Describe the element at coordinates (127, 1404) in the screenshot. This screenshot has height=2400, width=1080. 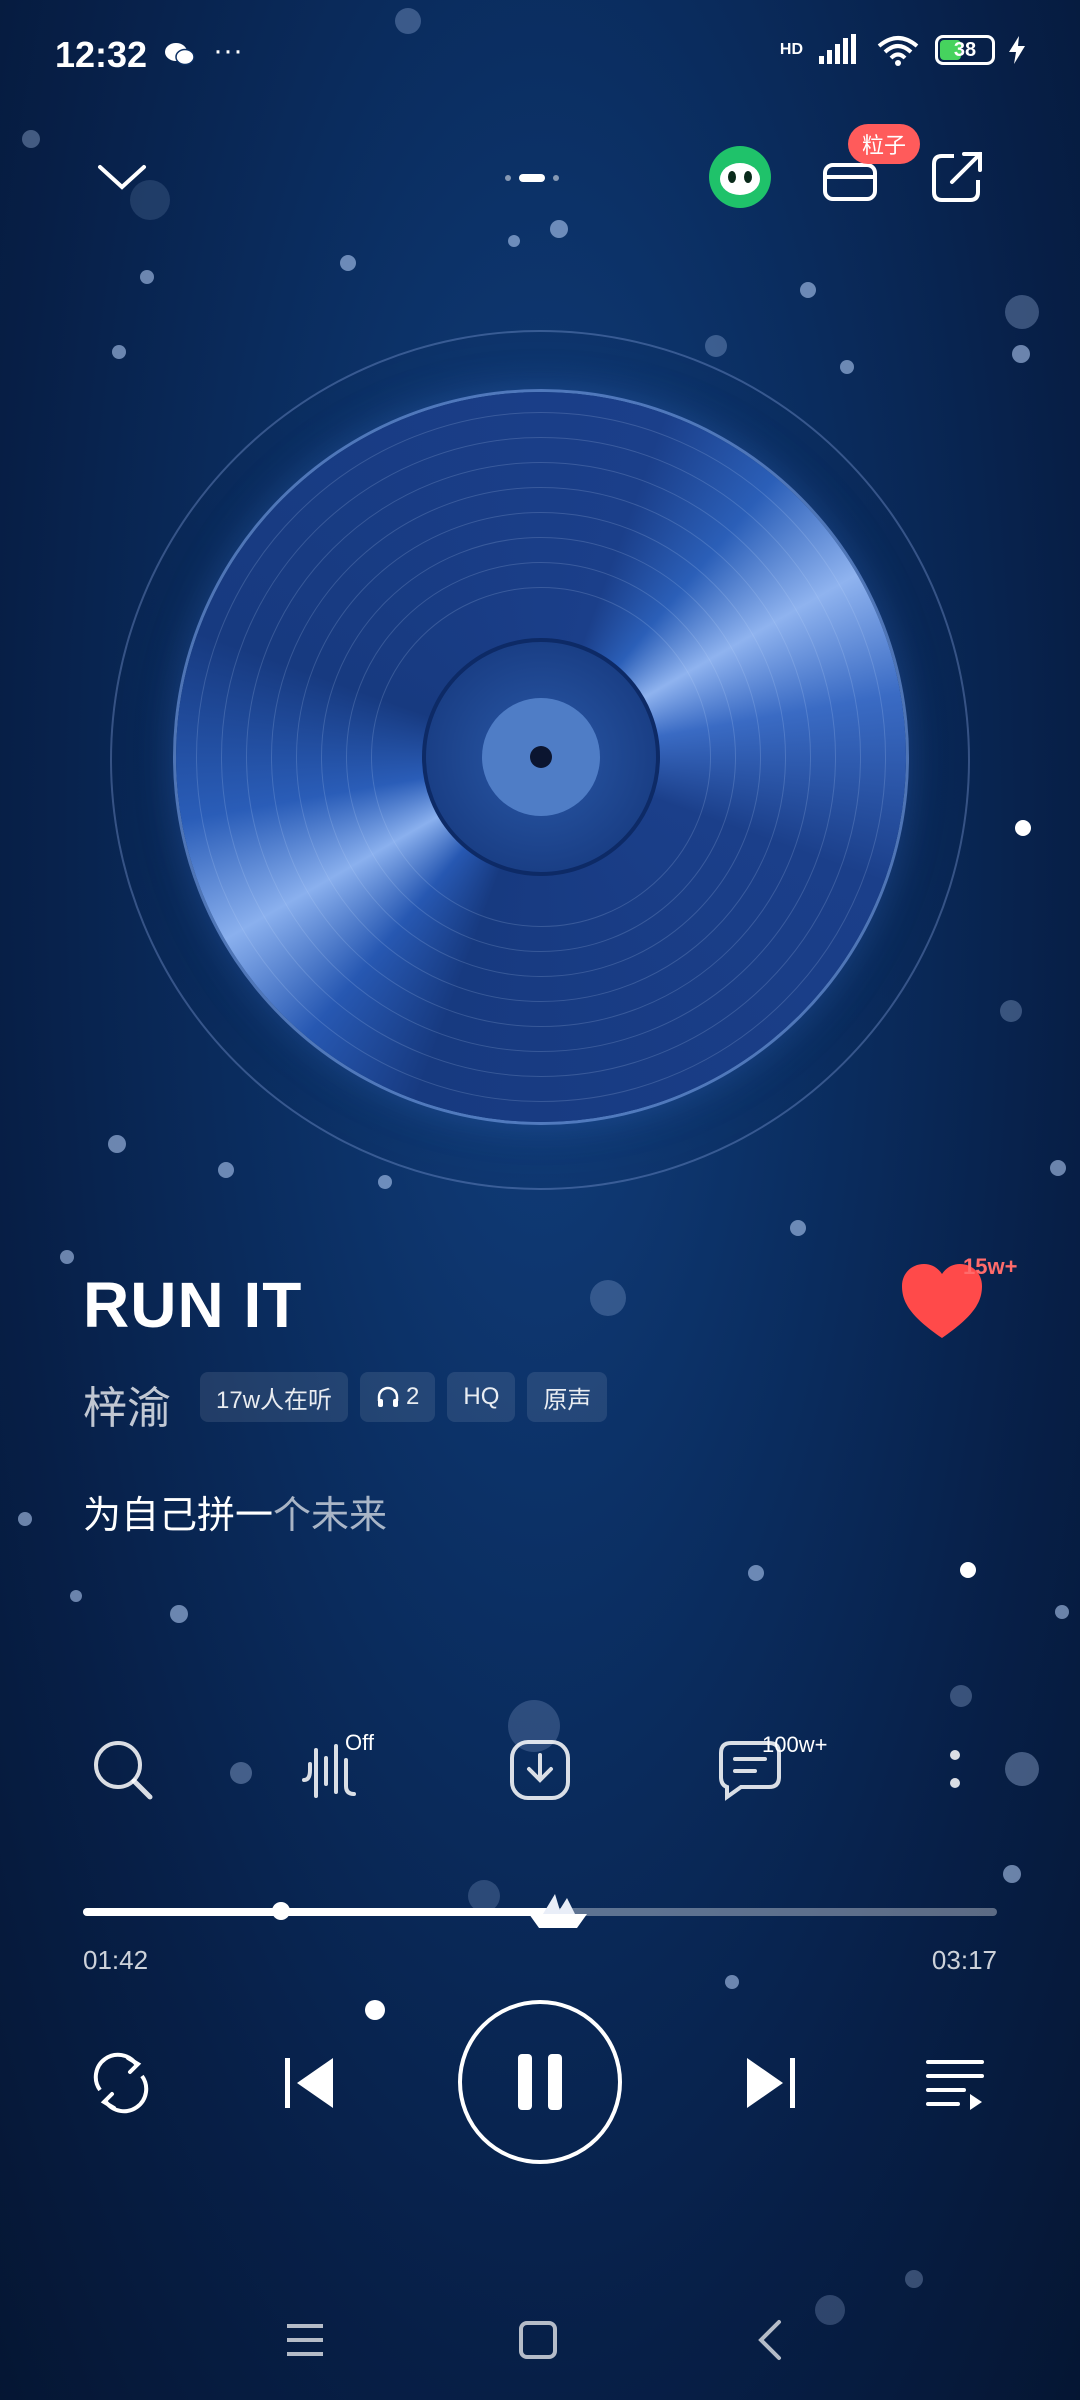
I see `artist-name: 梓渝` at that location.